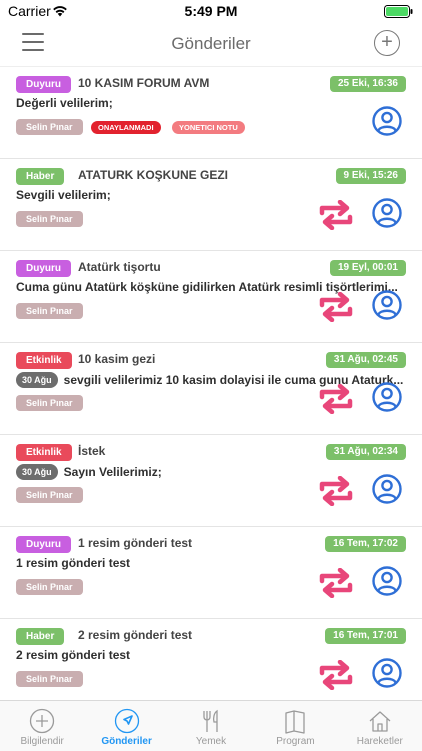  I want to click on tab-program: Program, so click(295, 726).